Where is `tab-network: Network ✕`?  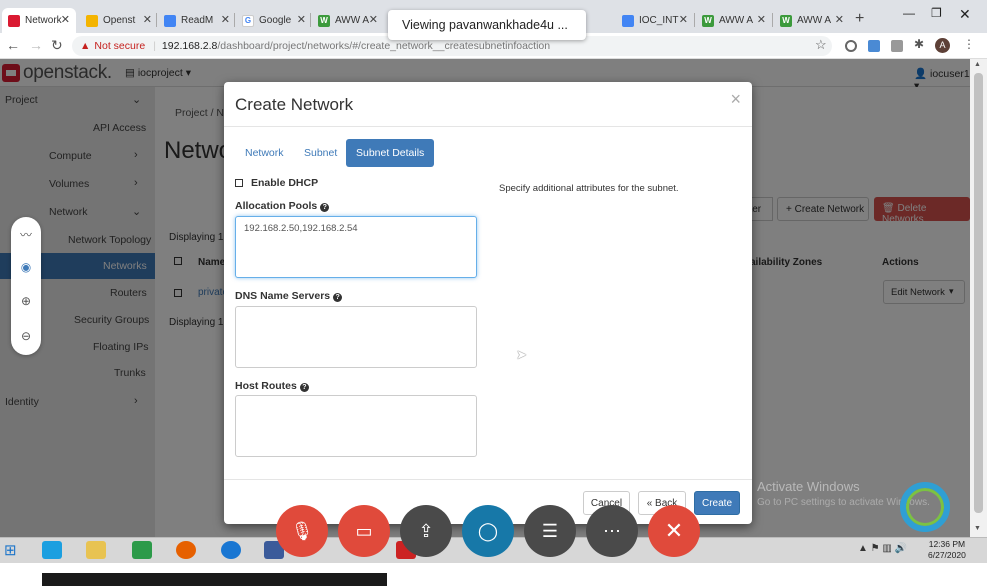 tab-network: Network ✕ is located at coordinates (39, 20).